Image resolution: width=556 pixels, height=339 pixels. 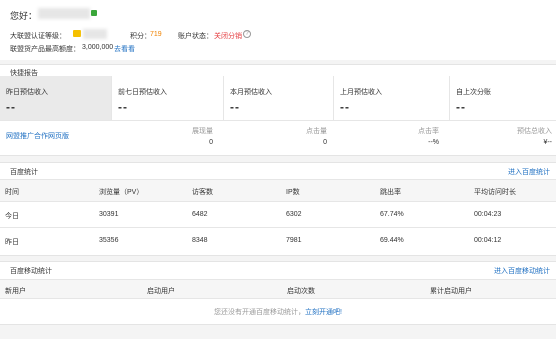 What do you see at coordinates (301, 291) in the screenshot?
I see `column-header: 启动次数` at bounding box center [301, 291].